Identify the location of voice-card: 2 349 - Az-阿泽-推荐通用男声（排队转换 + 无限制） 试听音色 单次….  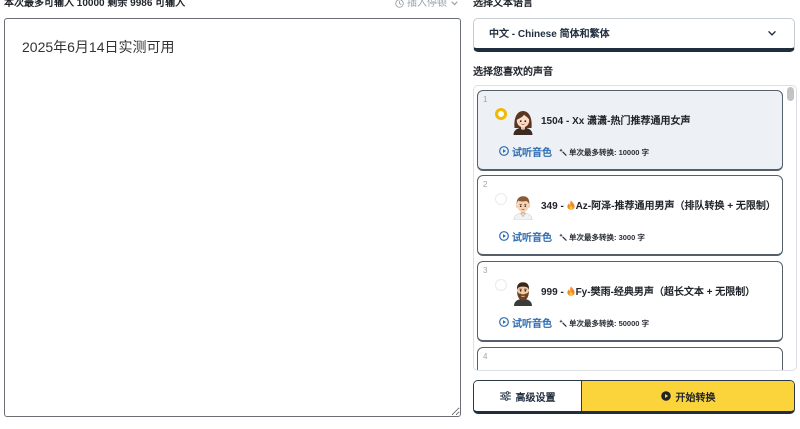
(630, 215).